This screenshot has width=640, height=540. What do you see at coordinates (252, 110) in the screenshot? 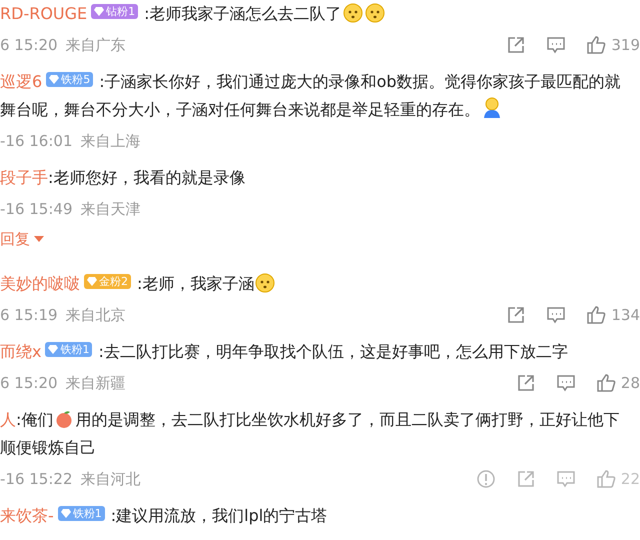
I see `comment-text: 舞台呢，舞台不分大小，子涵对任何舞台来说都是举足轻重的存在。` at bounding box center [252, 110].